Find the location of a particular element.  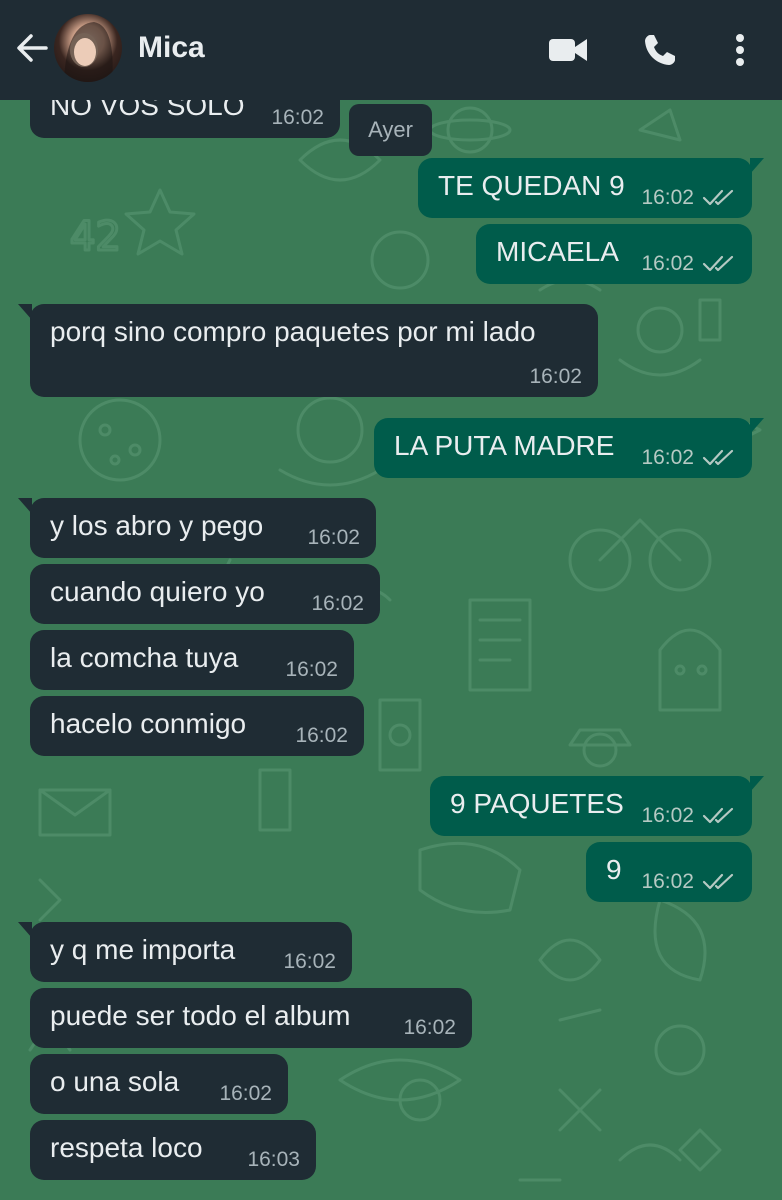

voice-call-icon is located at coordinates (660, 50).